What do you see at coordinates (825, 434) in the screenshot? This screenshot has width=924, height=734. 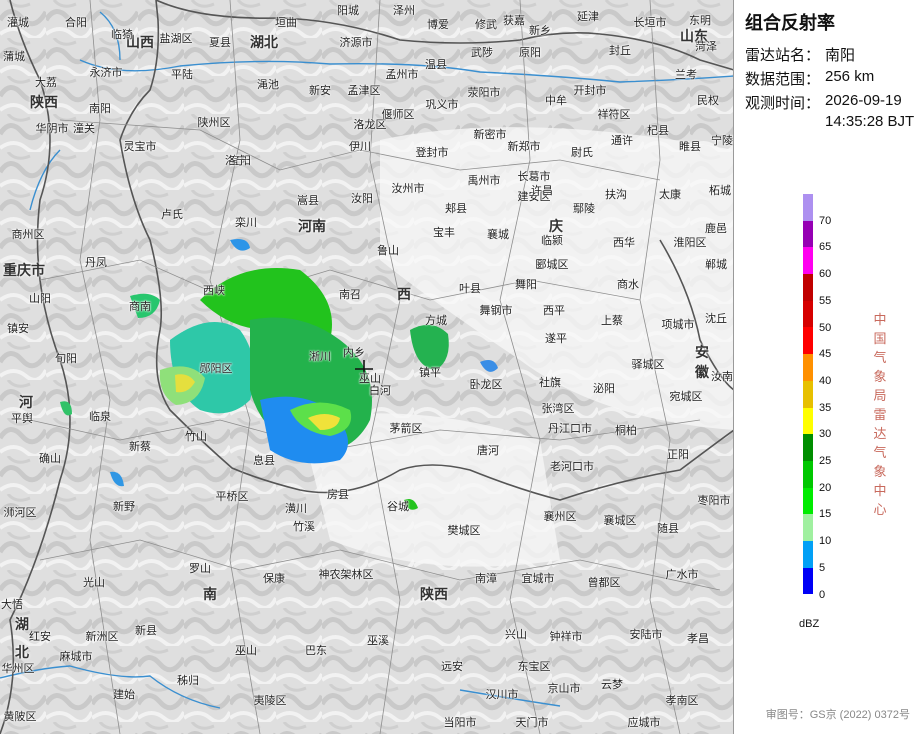 I see `legend-tick-label: 30` at bounding box center [825, 434].